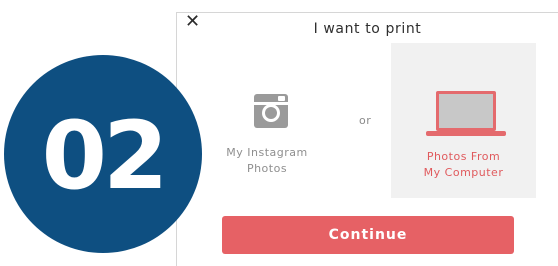 The width and height of the screenshot is (558, 266). What do you see at coordinates (463, 164) in the screenshot?
I see `option-computer-label: Photos From My Computer` at bounding box center [463, 164].